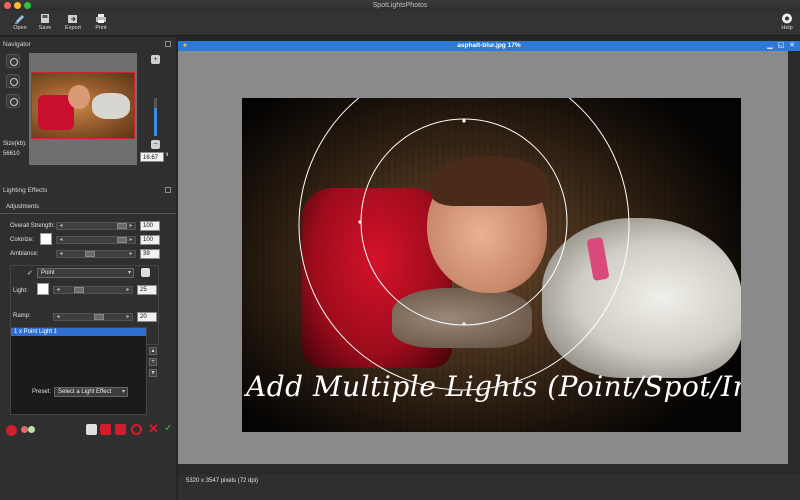  Describe the element at coordinates (73, 24) in the screenshot. I see `export-button: Export` at that location.